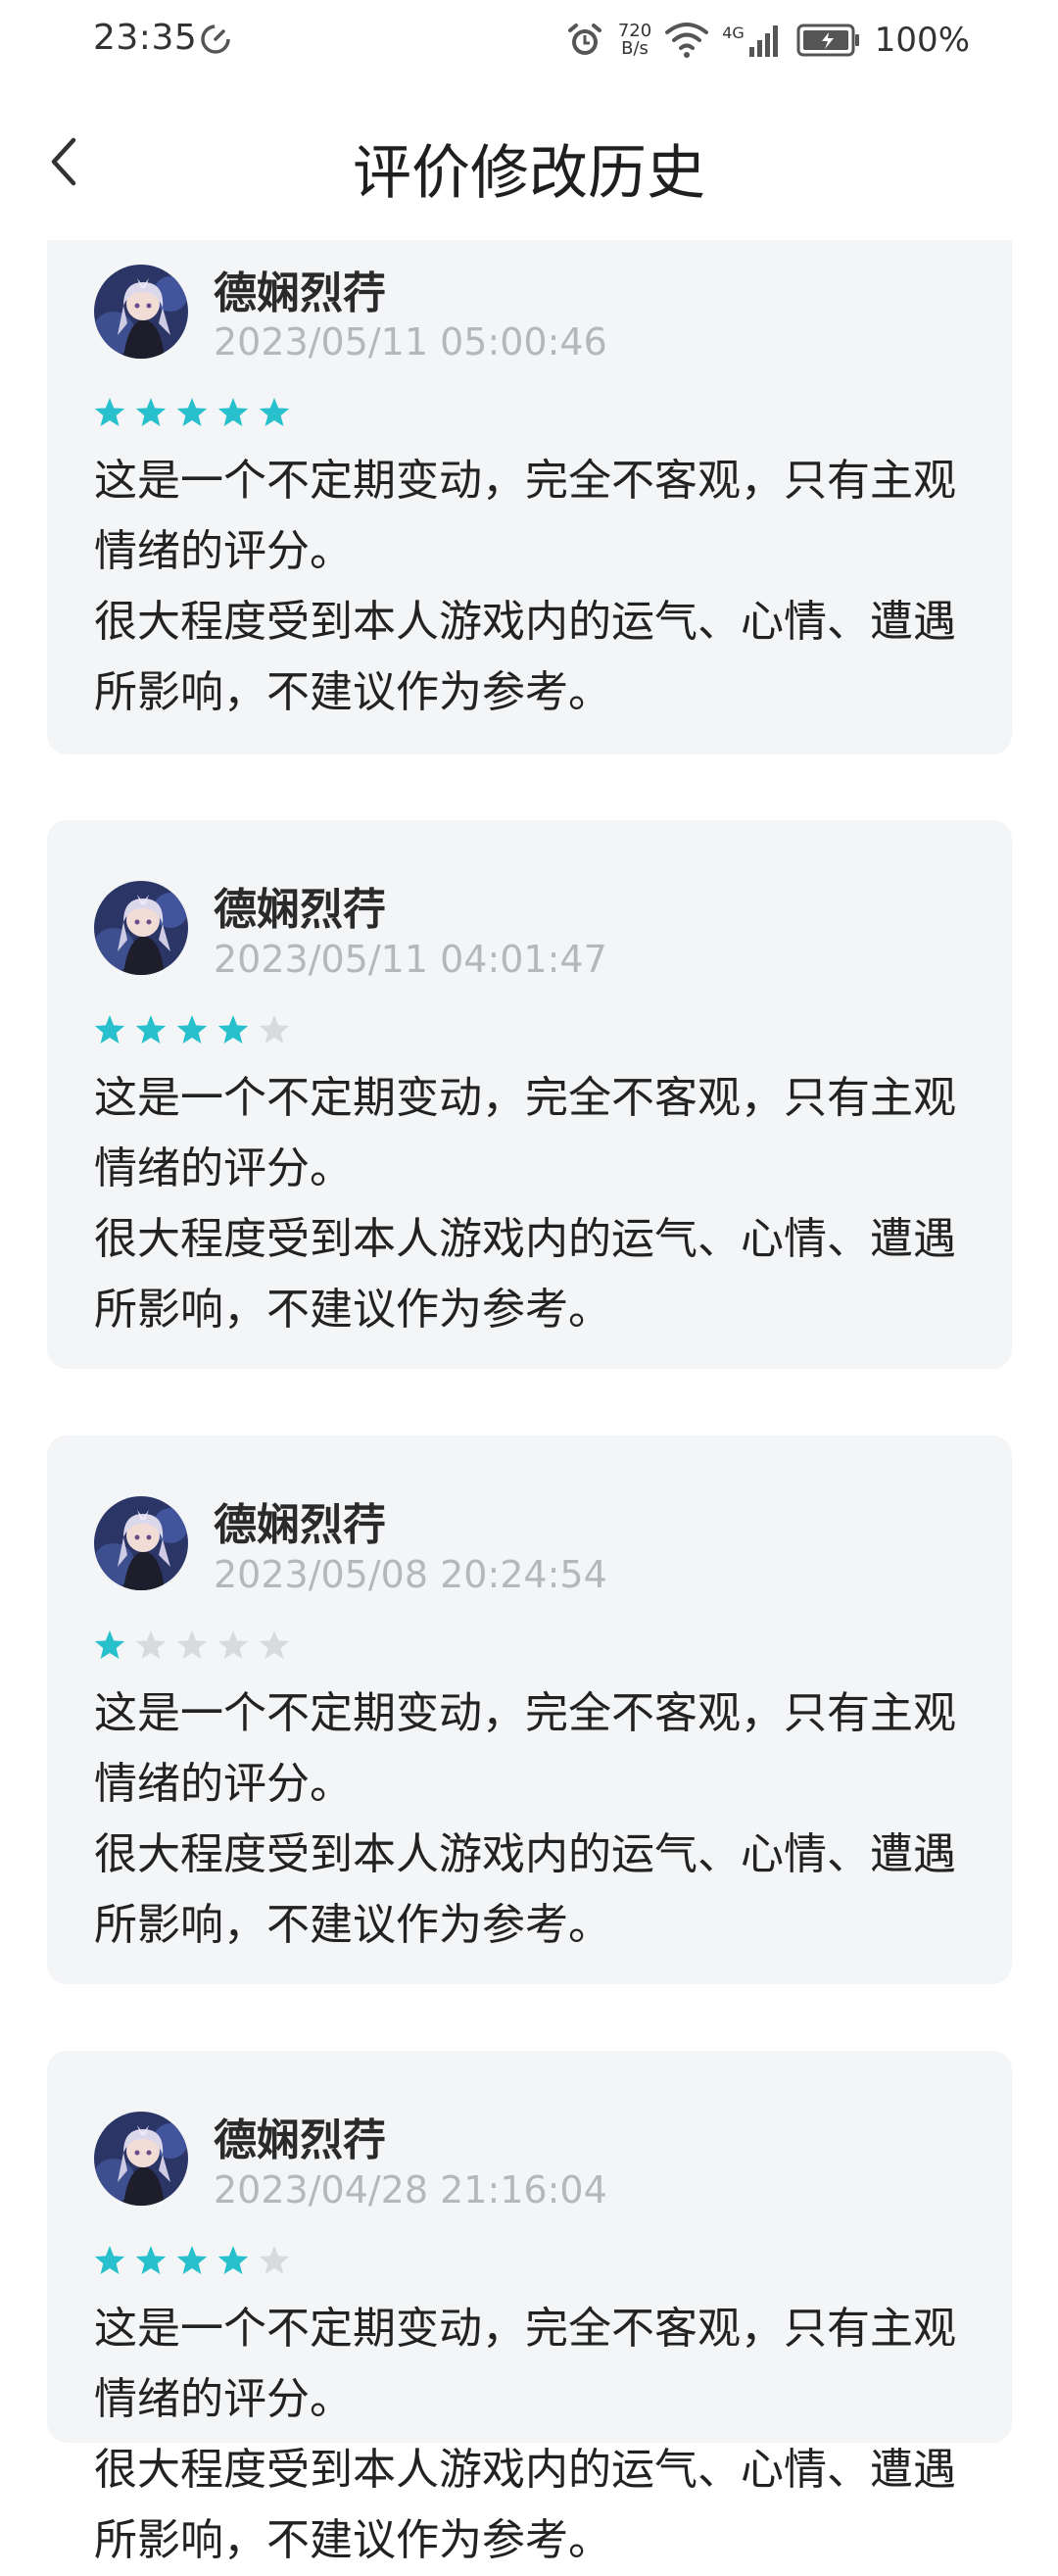  Describe the element at coordinates (410, 2189) in the screenshot. I see `review-timestamp: 2023/04/28 21:16:04` at that location.